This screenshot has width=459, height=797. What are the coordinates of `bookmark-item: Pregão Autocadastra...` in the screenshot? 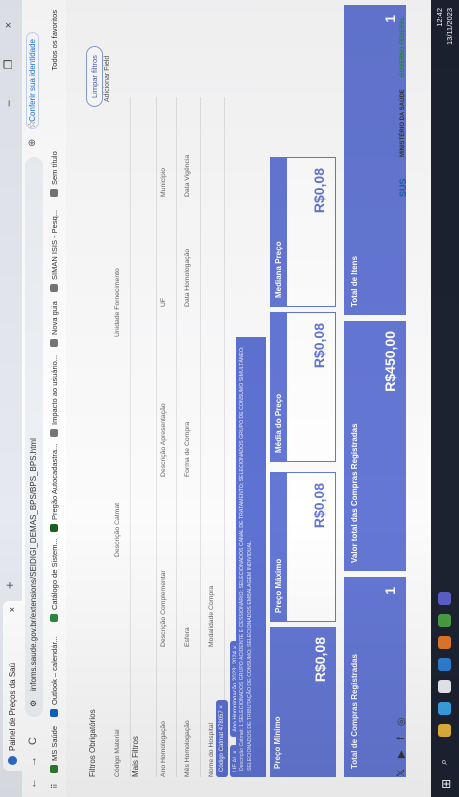 It's located at (54, 488).